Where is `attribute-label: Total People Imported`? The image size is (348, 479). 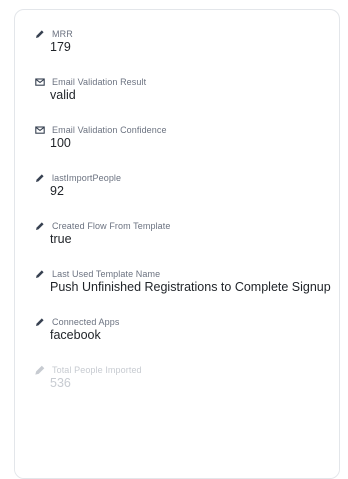 attribute-label: Total People Imported is located at coordinates (97, 370).